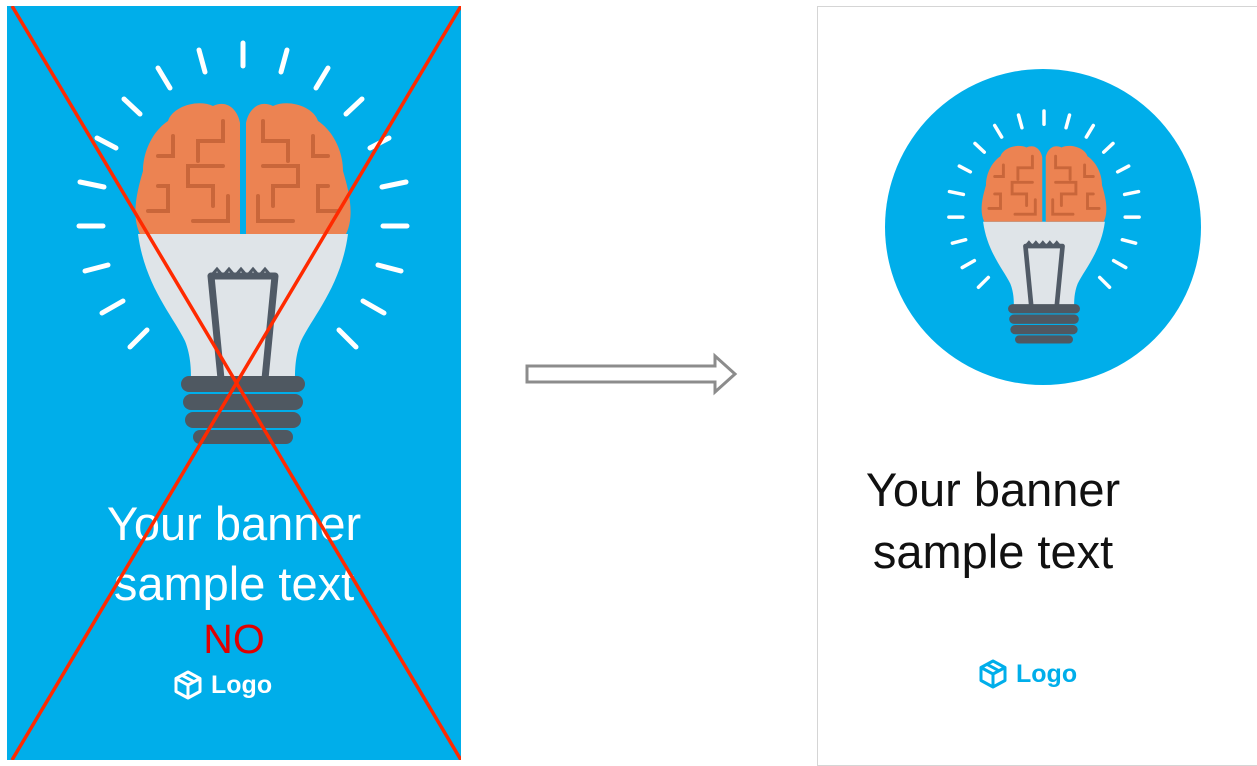 The height and width of the screenshot is (766, 1257). Describe the element at coordinates (234, 583) in the screenshot. I see `bad-banner-title-line2: sample text` at that location.